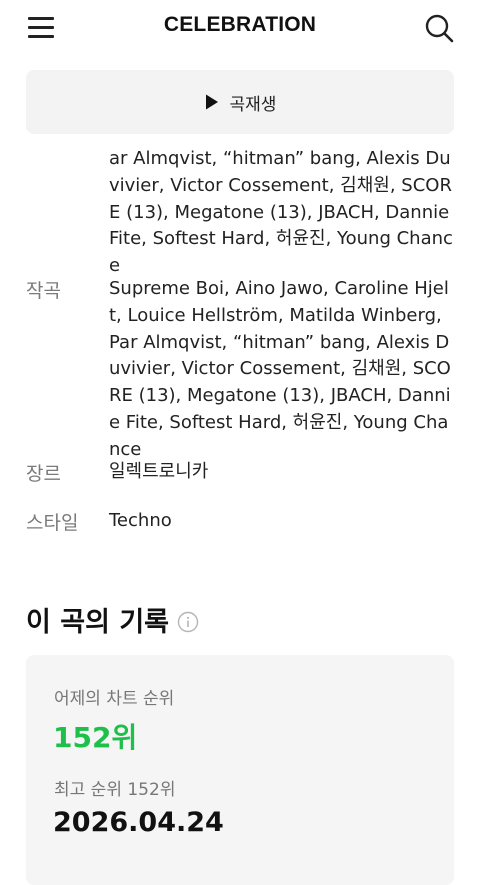  What do you see at coordinates (253, 104) in the screenshot?
I see `play-song-label: 곡재생` at bounding box center [253, 104].